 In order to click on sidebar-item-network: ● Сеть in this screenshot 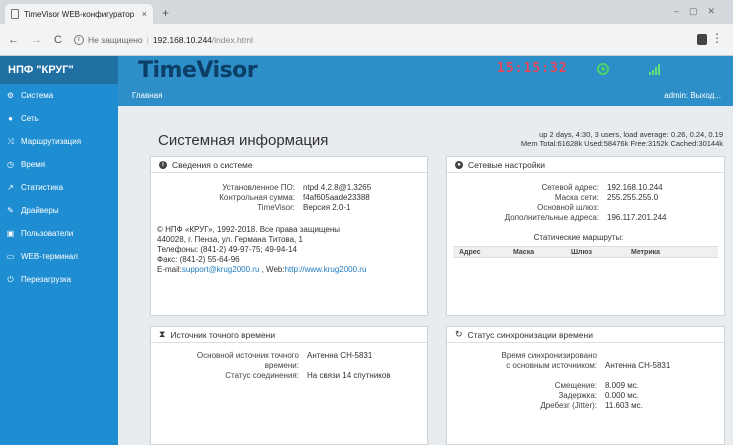, I will do `click(59, 118)`.